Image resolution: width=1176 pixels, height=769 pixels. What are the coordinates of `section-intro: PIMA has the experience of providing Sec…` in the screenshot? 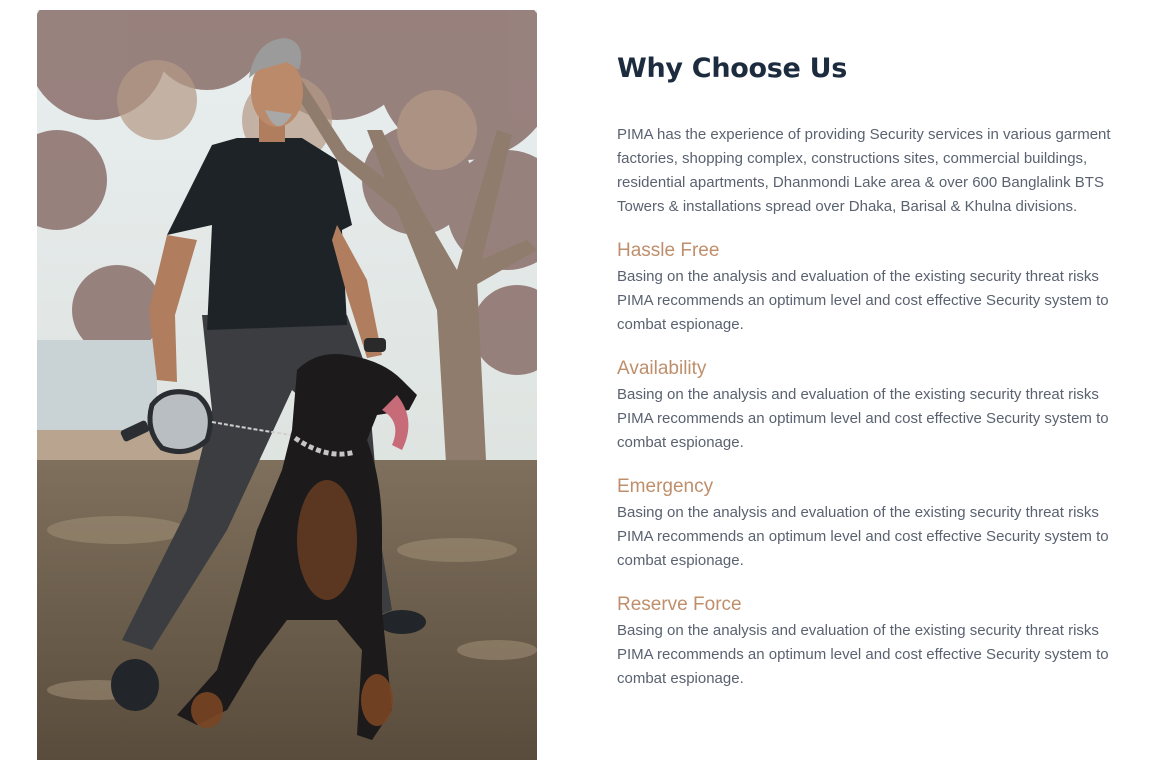 It's located at (864, 170).